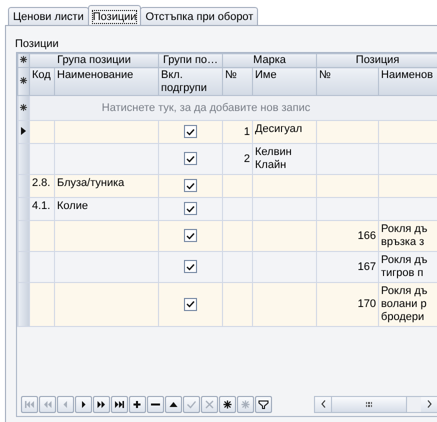 The width and height of the screenshot is (437, 422). I want to click on cross-icon, so click(209, 404).